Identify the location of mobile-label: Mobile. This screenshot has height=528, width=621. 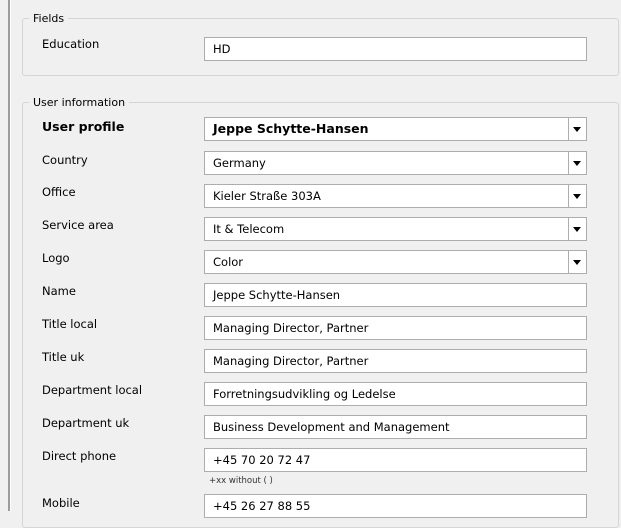
(61, 503).